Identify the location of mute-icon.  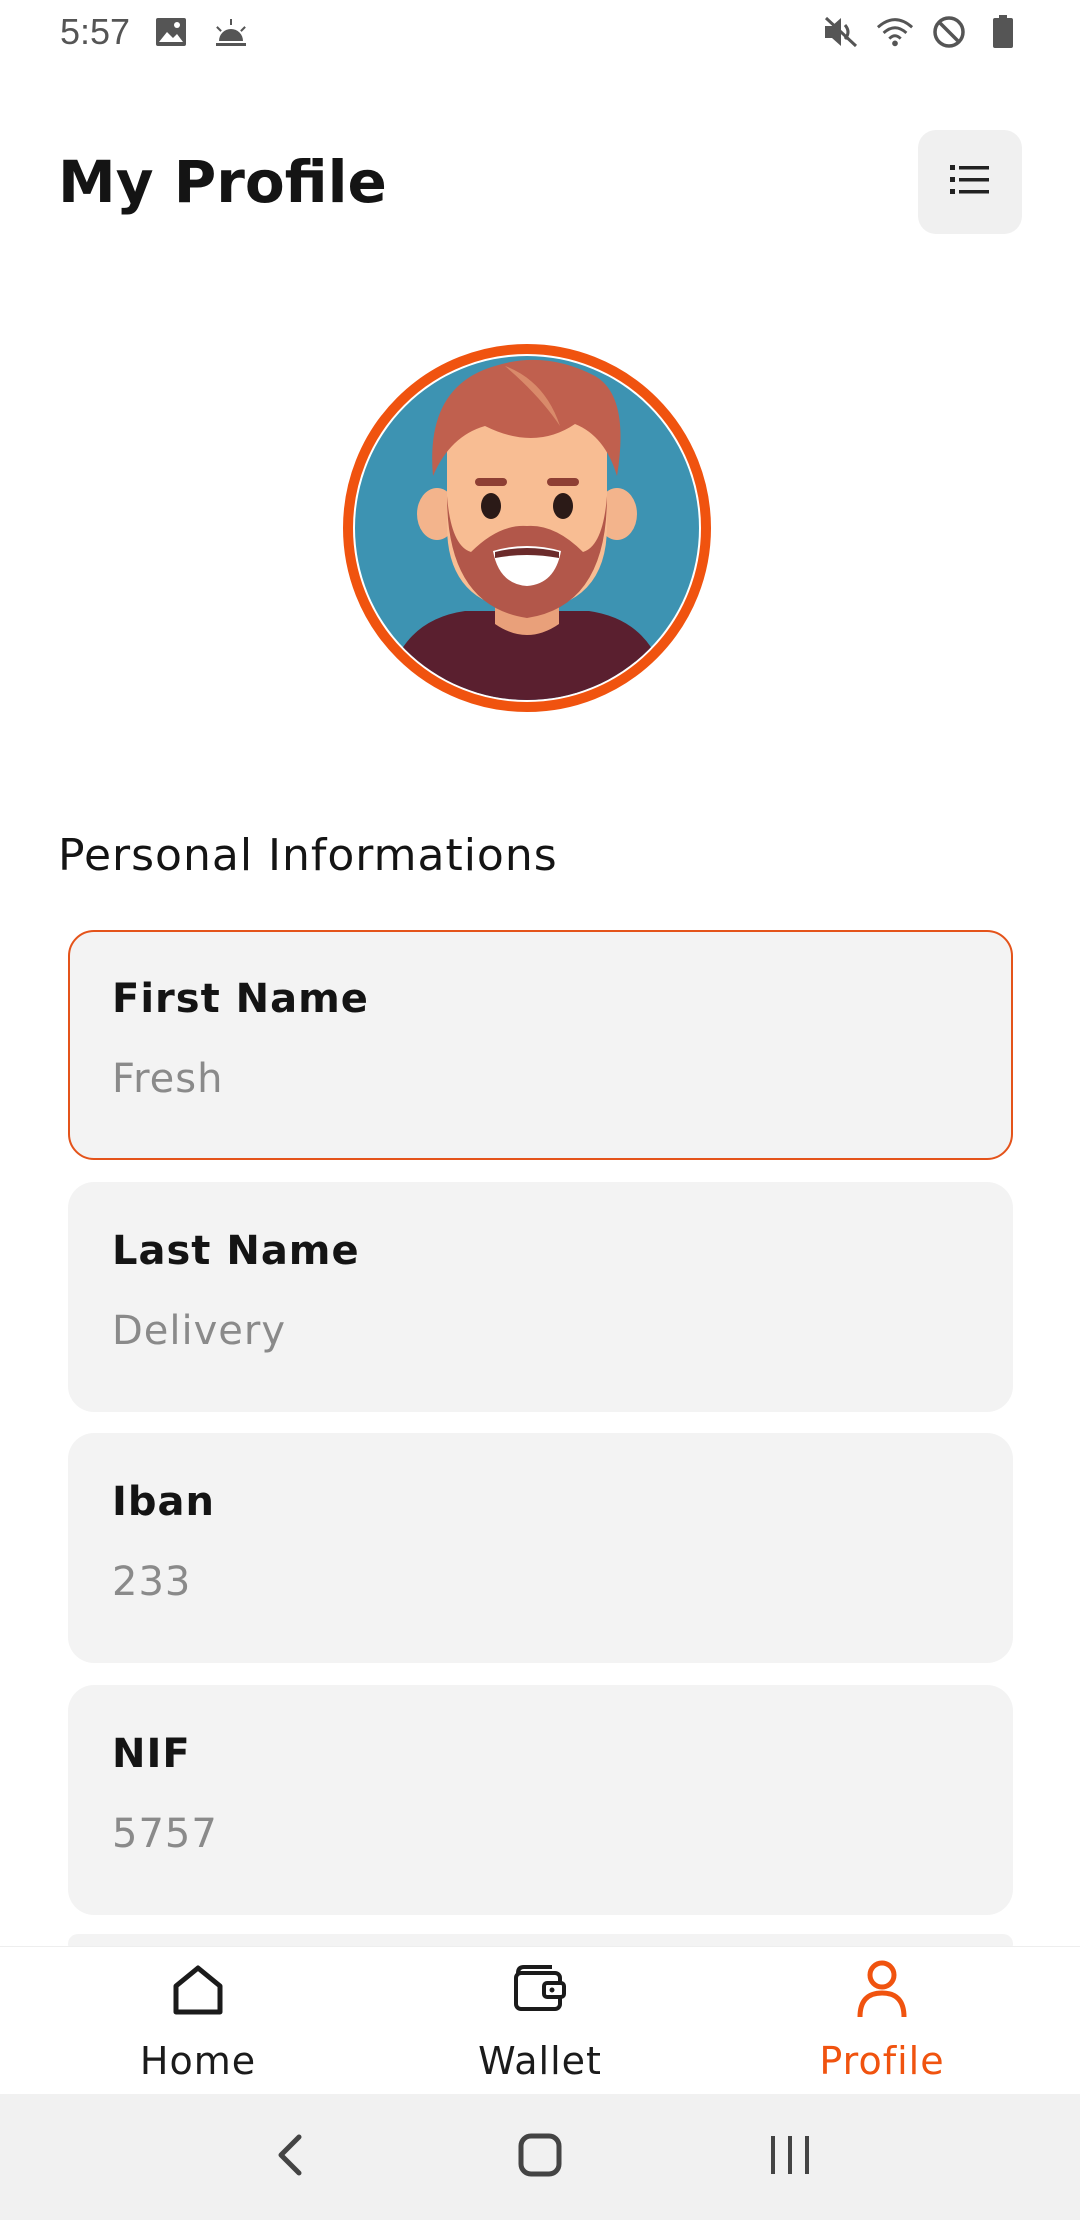
(841, 32).